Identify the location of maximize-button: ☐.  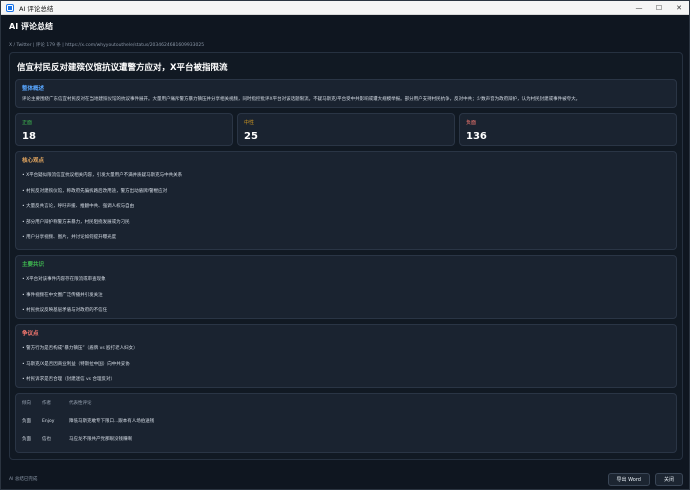
(659, 8).